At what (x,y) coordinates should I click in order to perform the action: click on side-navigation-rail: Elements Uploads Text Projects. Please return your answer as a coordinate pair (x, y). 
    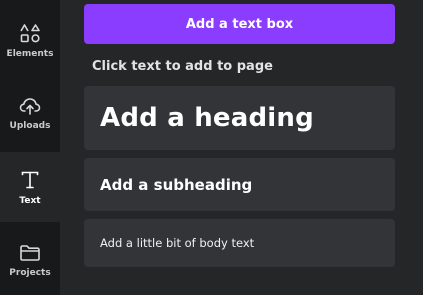
    Looking at the image, I should click on (30, 147).